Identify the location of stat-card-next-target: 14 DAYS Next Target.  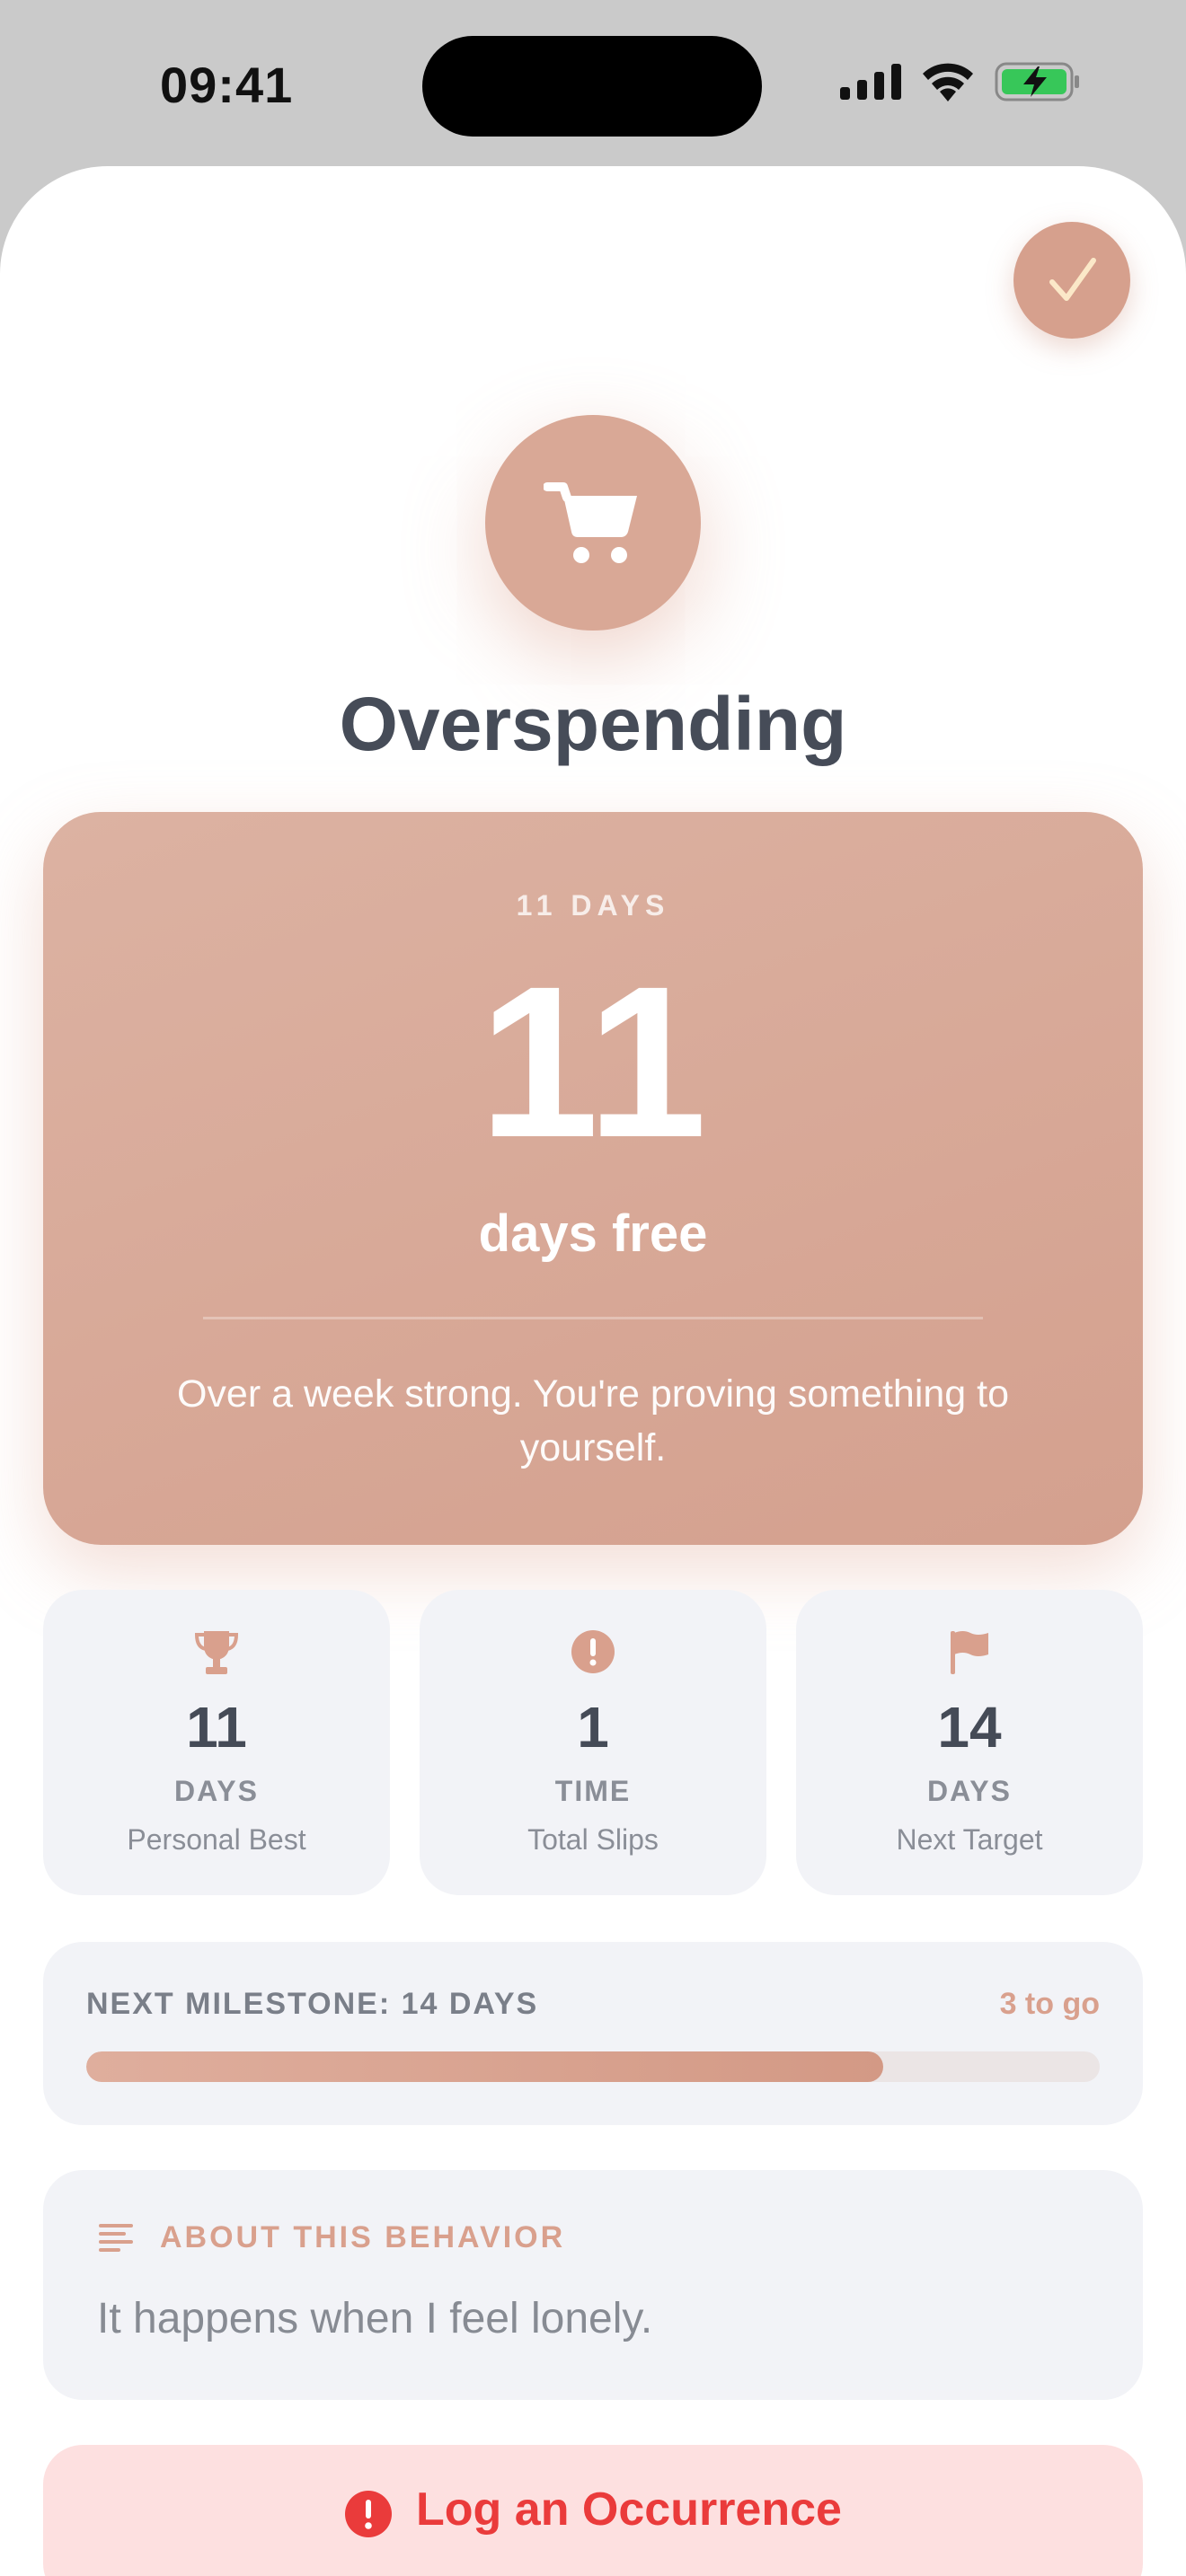
(970, 1742).